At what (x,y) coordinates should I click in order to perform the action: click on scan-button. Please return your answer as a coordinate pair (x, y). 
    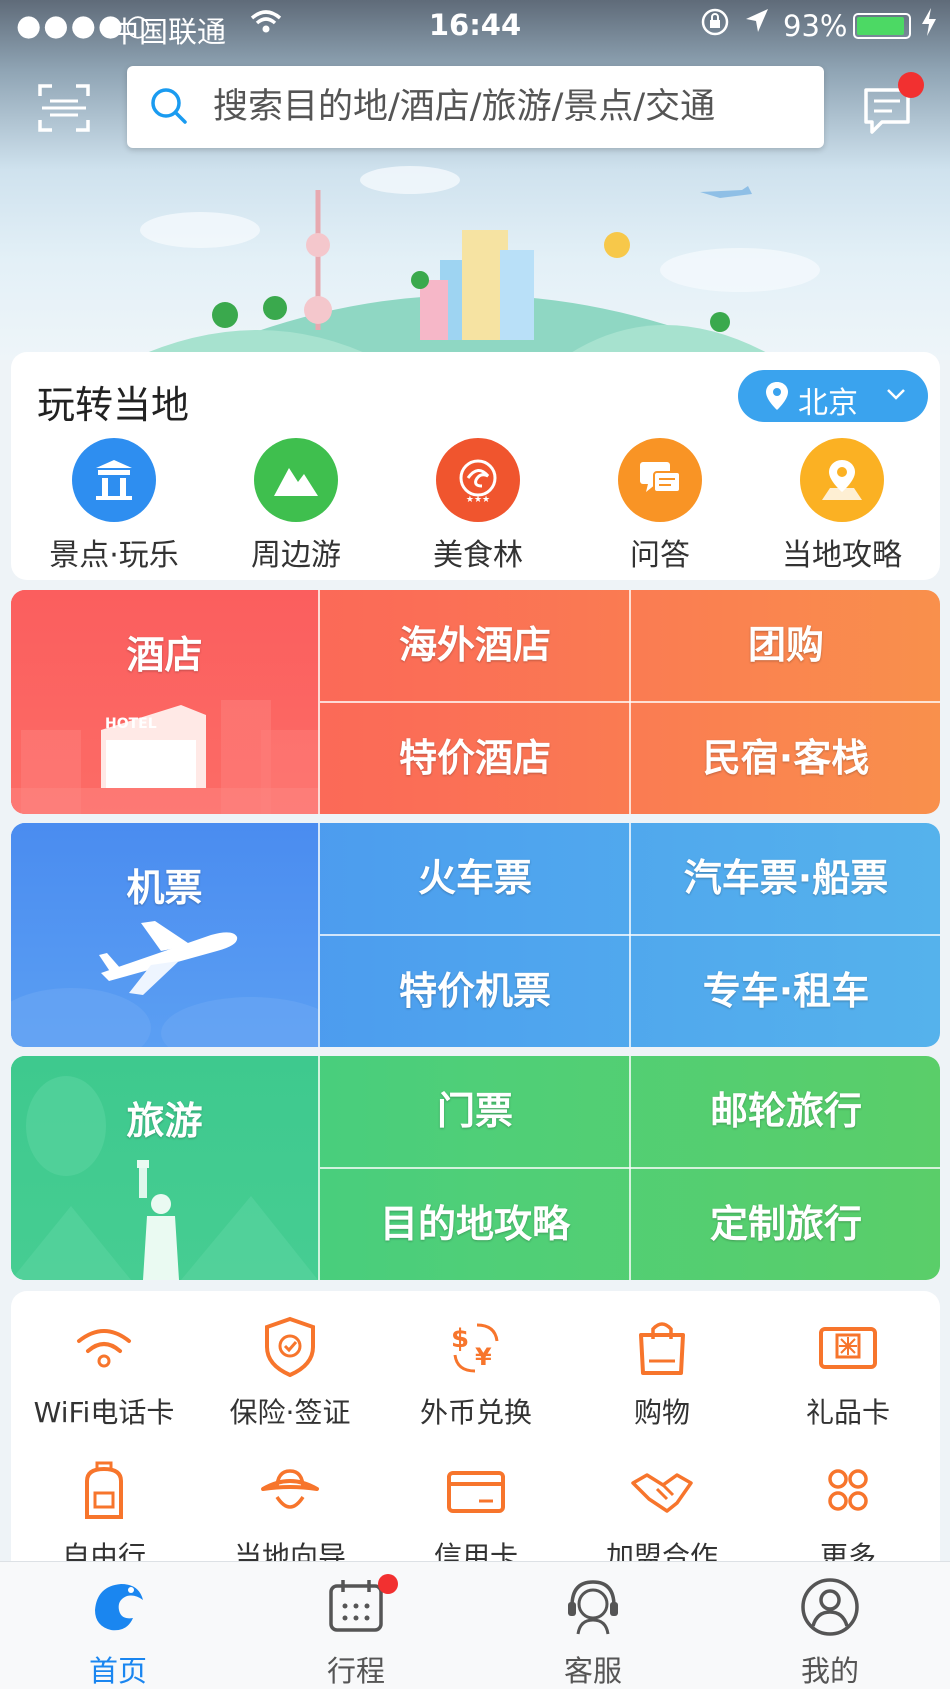
    Looking at the image, I should click on (64, 108).